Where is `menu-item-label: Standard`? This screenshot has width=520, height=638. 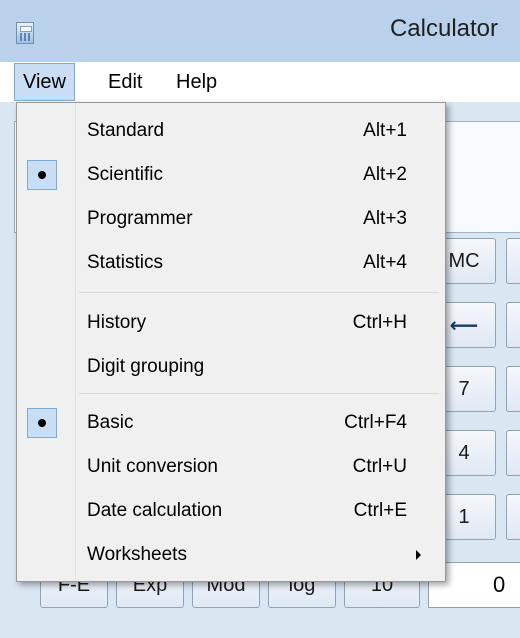
menu-item-label: Standard is located at coordinates (126, 130).